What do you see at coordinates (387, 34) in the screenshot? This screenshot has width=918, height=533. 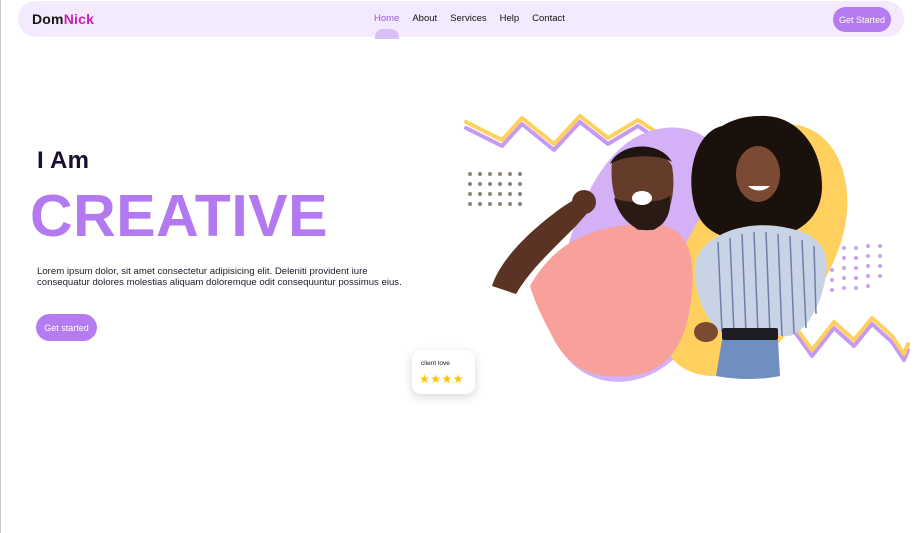 I see `nav-active-indicator` at bounding box center [387, 34].